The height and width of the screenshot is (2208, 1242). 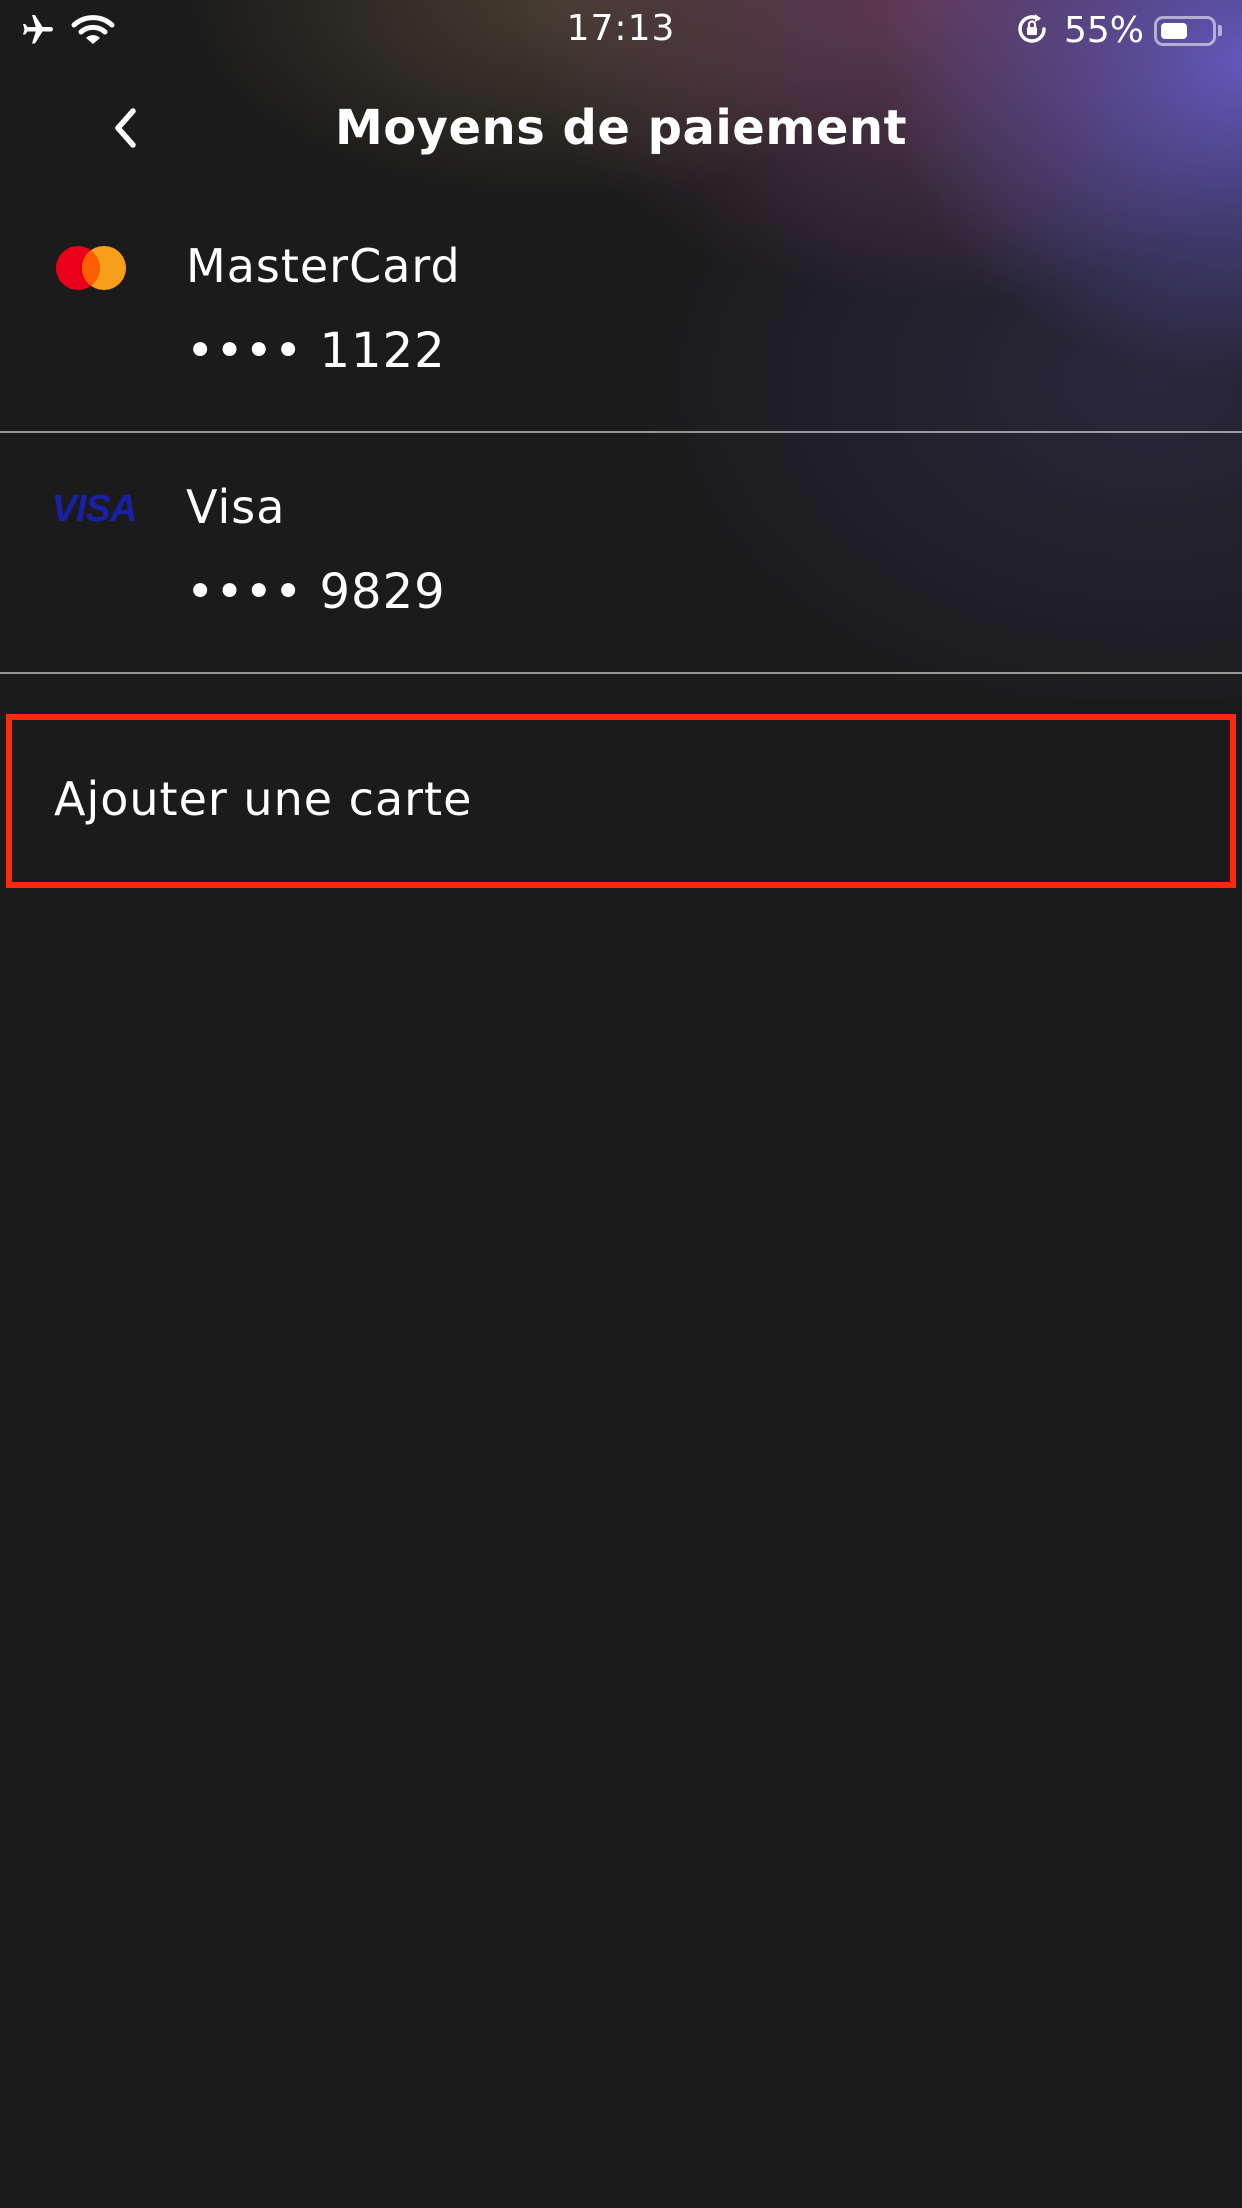 I want to click on card-brand-label: Visa, so click(x=236, y=507).